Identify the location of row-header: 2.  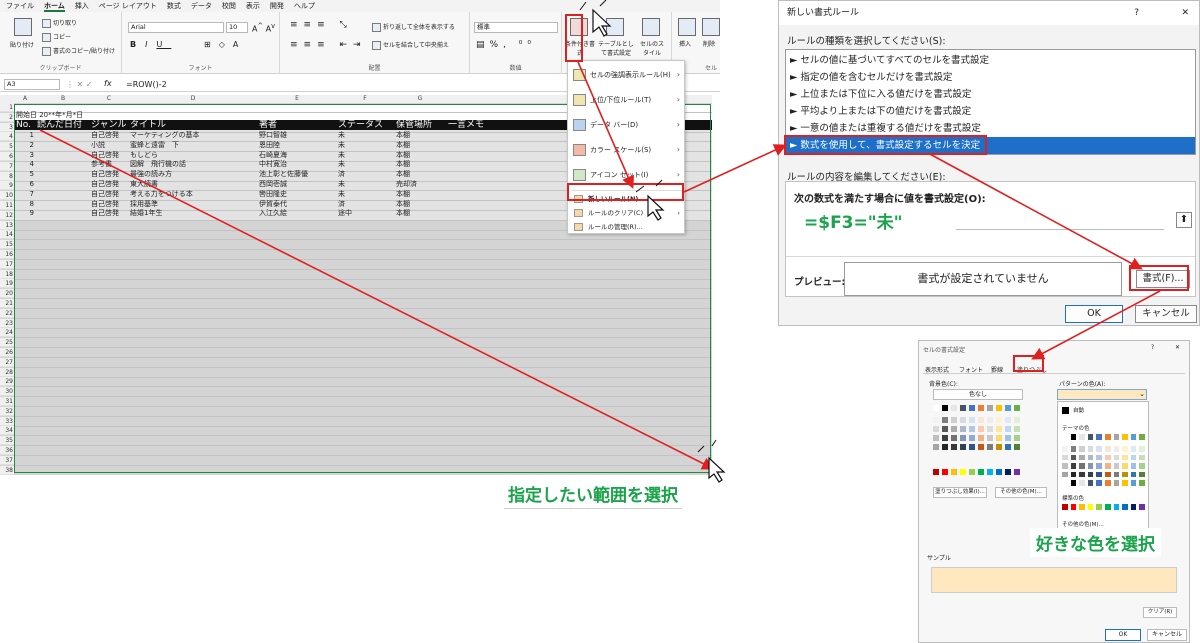
(7, 117).